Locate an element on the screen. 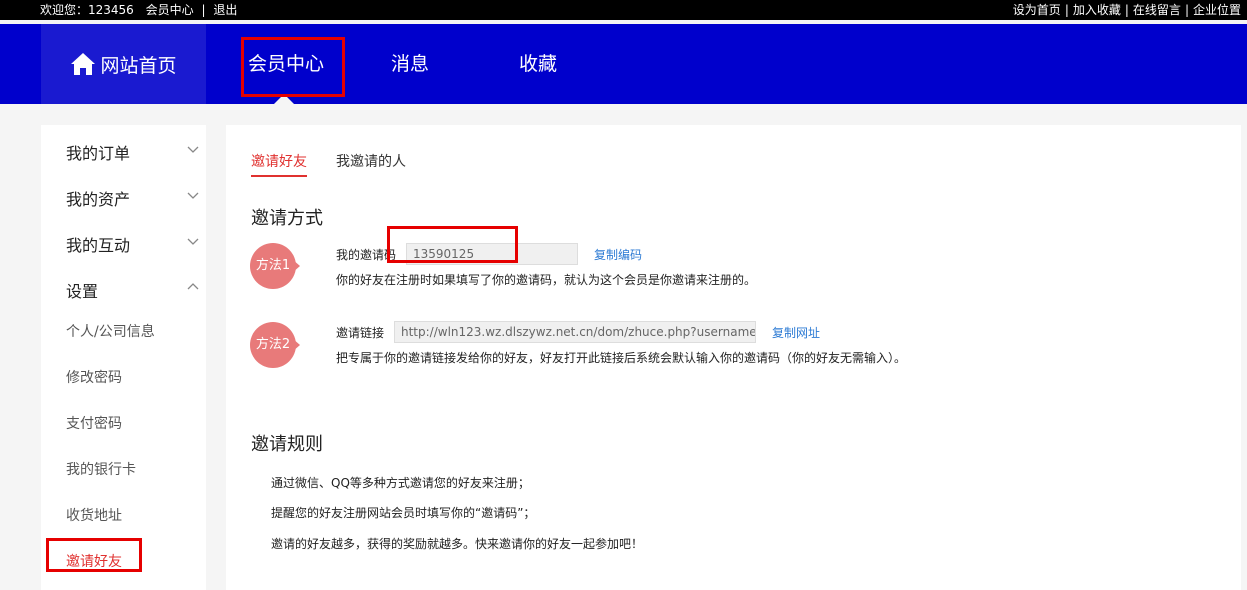  company-location-link: 企业位置 is located at coordinates (1217, 10).